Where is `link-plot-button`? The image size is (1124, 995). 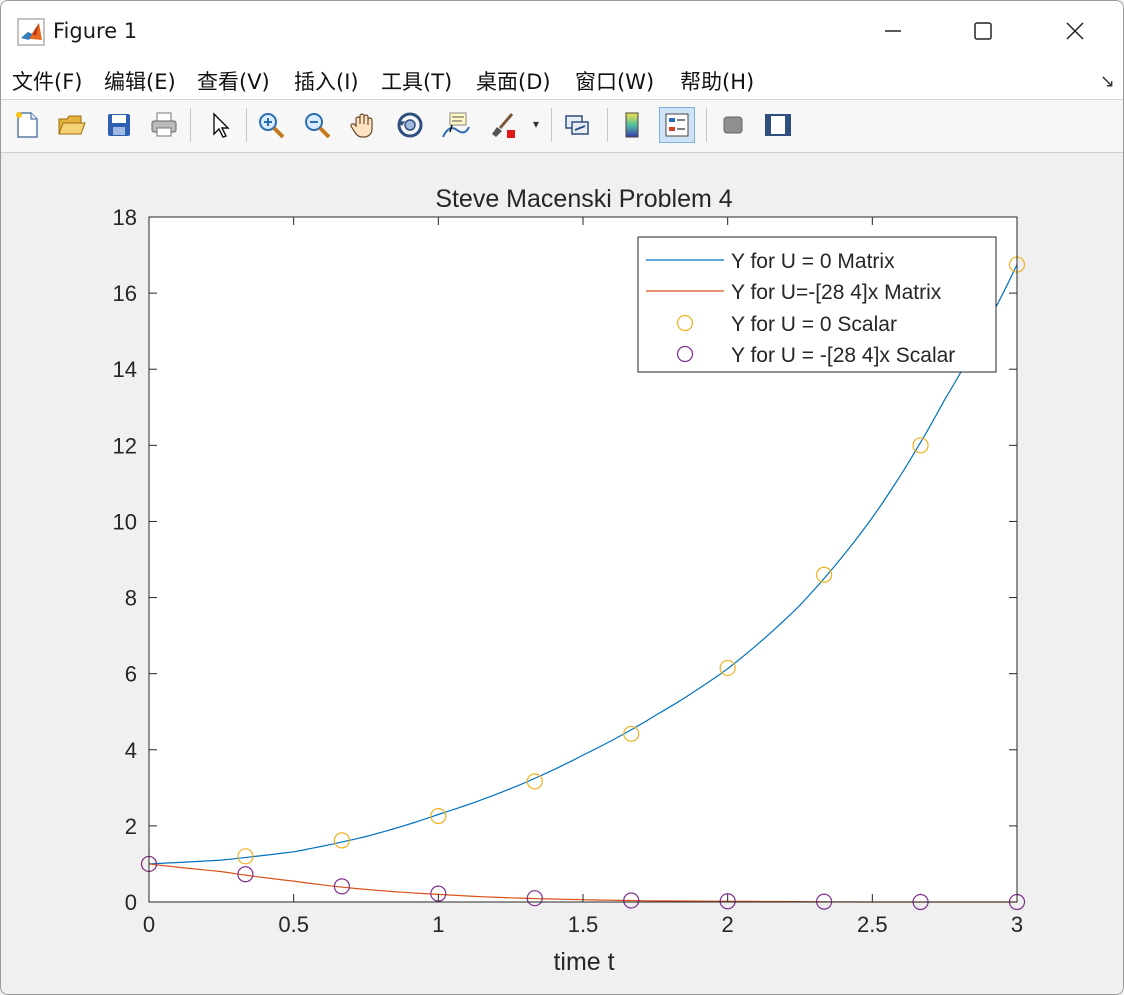
link-plot-button is located at coordinates (577, 125).